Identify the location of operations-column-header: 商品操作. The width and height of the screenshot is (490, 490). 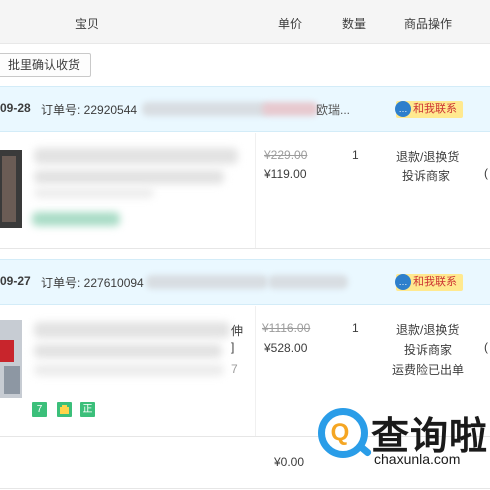
(428, 24).